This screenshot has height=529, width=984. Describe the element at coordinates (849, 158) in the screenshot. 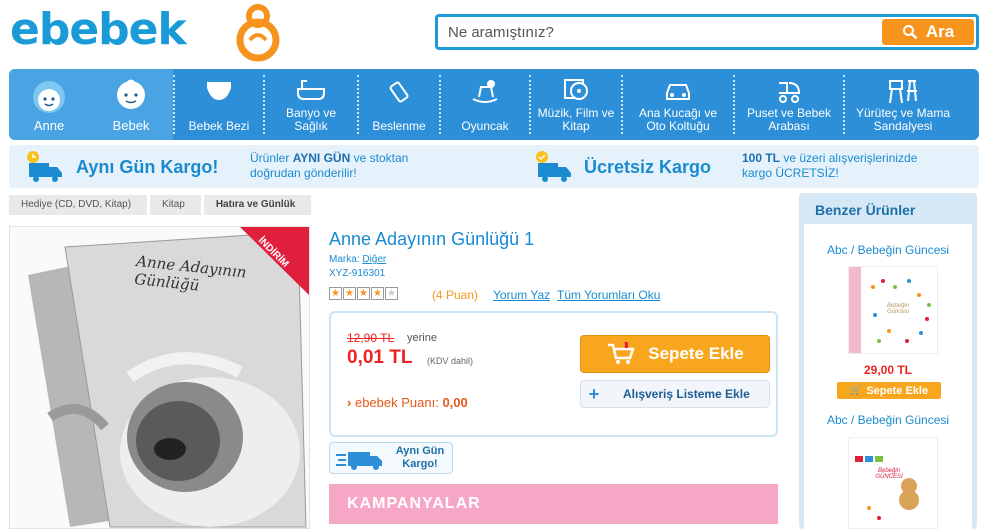

I see `free-shipping-desc-text: ve üzeri alışverişlerinizde` at that location.